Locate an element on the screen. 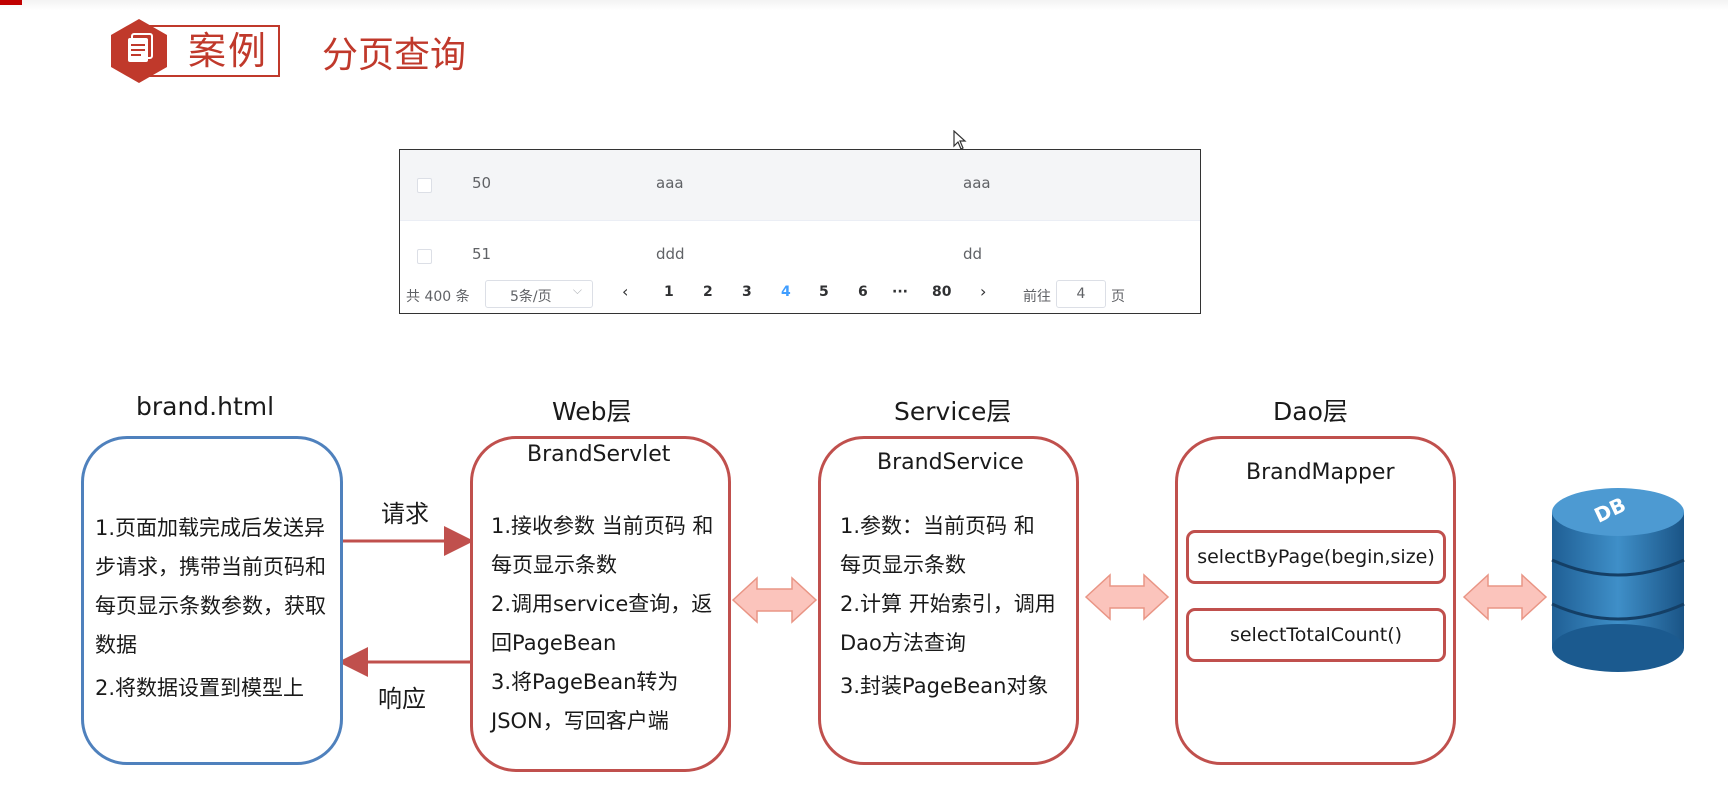  web-service-double-arrow is located at coordinates (774, 600).